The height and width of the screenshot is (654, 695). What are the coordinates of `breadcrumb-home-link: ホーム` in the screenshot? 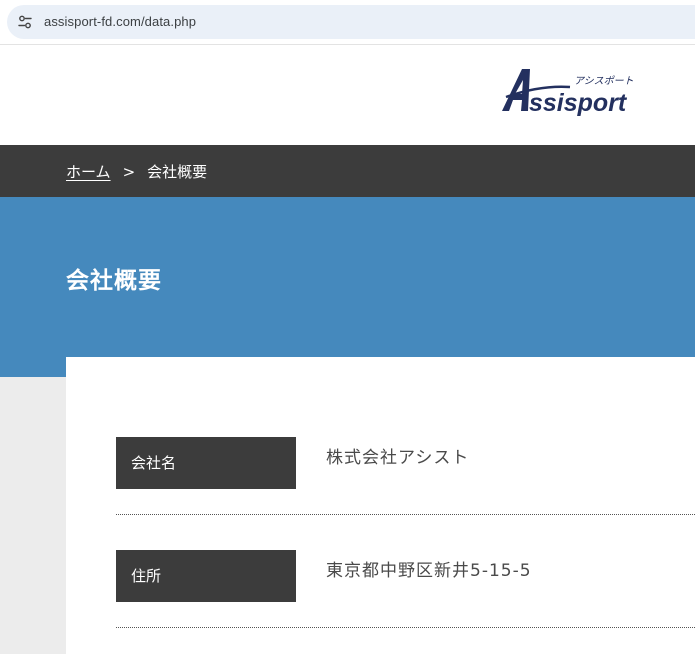 It's located at (88, 172).